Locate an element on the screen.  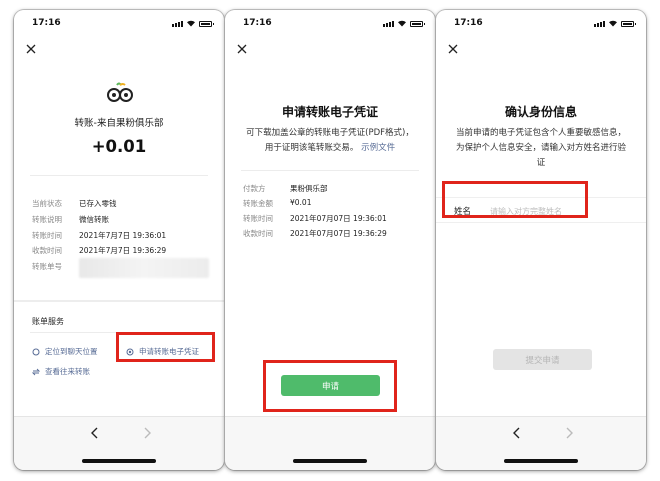
merchant-label: 转账-来自果粉俱乐部 is located at coordinates (119, 123).